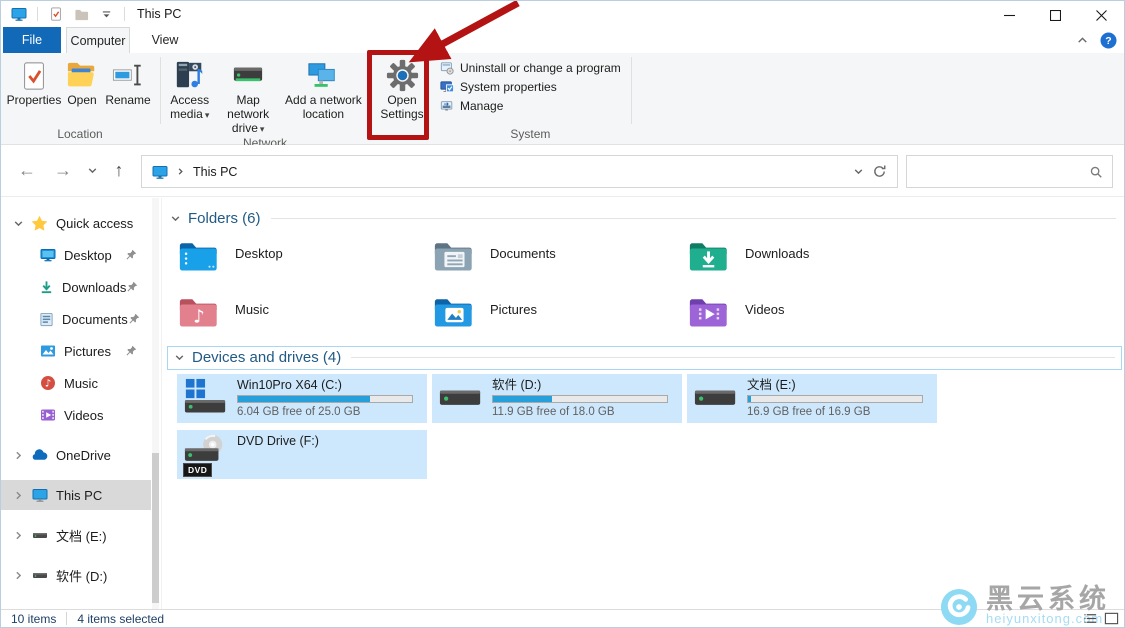 The width and height of the screenshot is (1125, 628). What do you see at coordinates (82, 75) in the screenshot?
I see `open-folder-icon` at bounding box center [82, 75].